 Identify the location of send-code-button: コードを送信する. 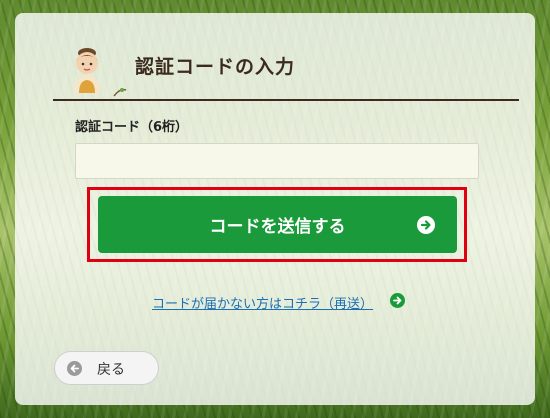
(277, 224).